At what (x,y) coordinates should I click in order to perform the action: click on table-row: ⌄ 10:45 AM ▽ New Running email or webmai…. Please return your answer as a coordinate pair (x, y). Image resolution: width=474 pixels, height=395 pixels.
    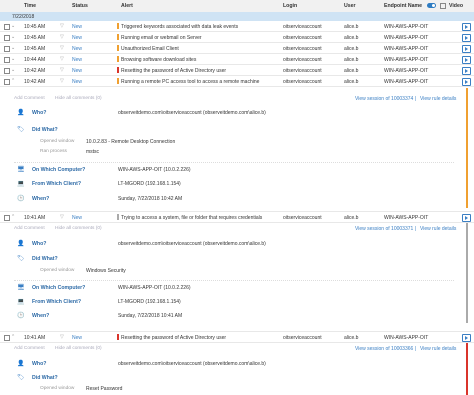
    Looking at the image, I should click on (237, 37).